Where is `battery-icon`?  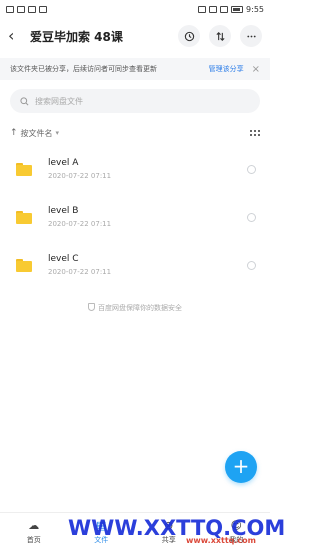
battery-icon is located at coordinates (237, 9).